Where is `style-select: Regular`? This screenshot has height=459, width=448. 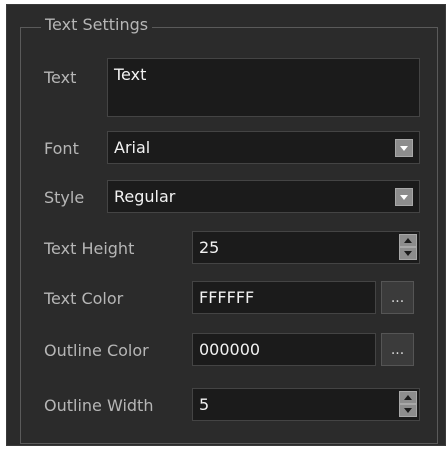
style-select: Regular is located at coordinates (263, 196).